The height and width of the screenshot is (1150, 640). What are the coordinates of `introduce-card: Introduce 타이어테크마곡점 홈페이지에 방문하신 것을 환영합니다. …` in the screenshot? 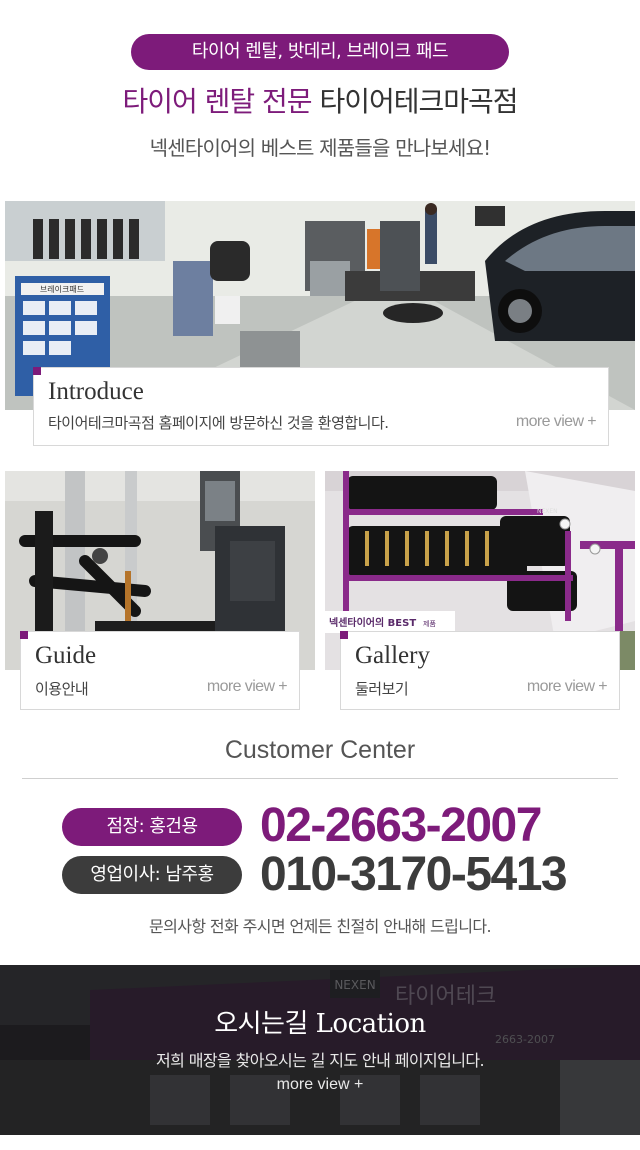 It's located at (321, 406).